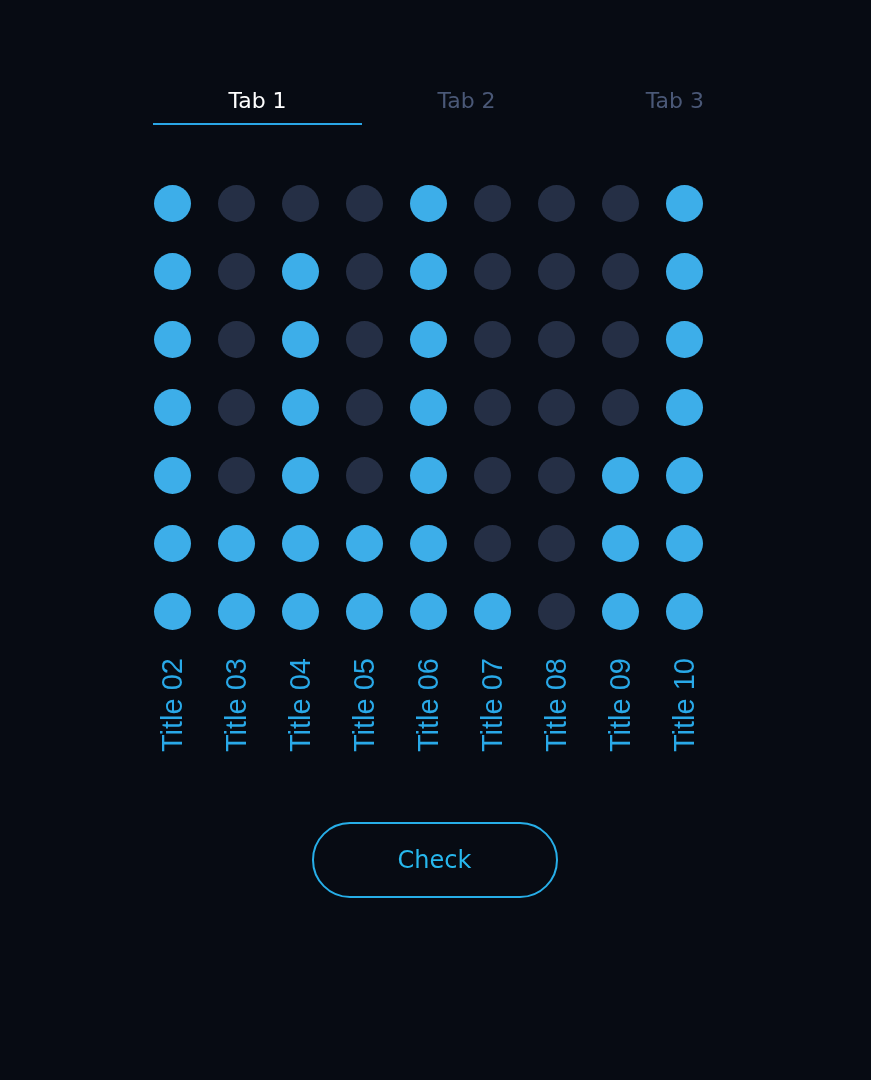 The width and height of the screenshot is (871, 1080). What do you see at coordinates (428, 705) in the screenshot?
I see `column-label: Title 06` at bounding box center [428, 705].